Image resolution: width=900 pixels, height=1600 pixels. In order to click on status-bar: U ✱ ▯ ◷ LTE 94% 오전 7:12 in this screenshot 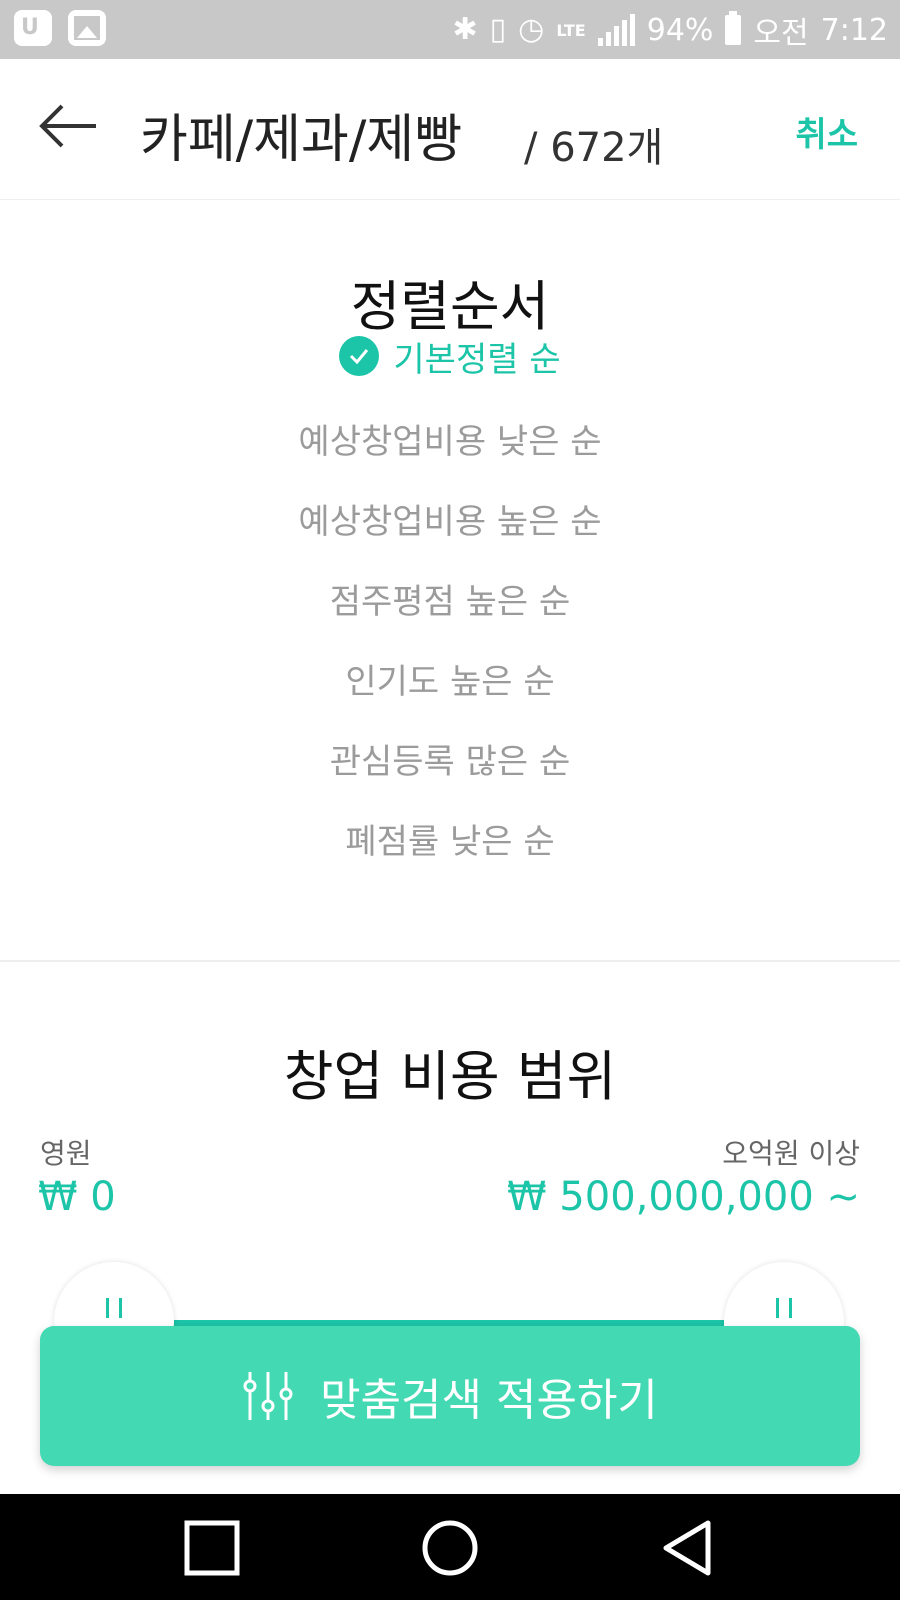, I will do `click(450, 29)`.